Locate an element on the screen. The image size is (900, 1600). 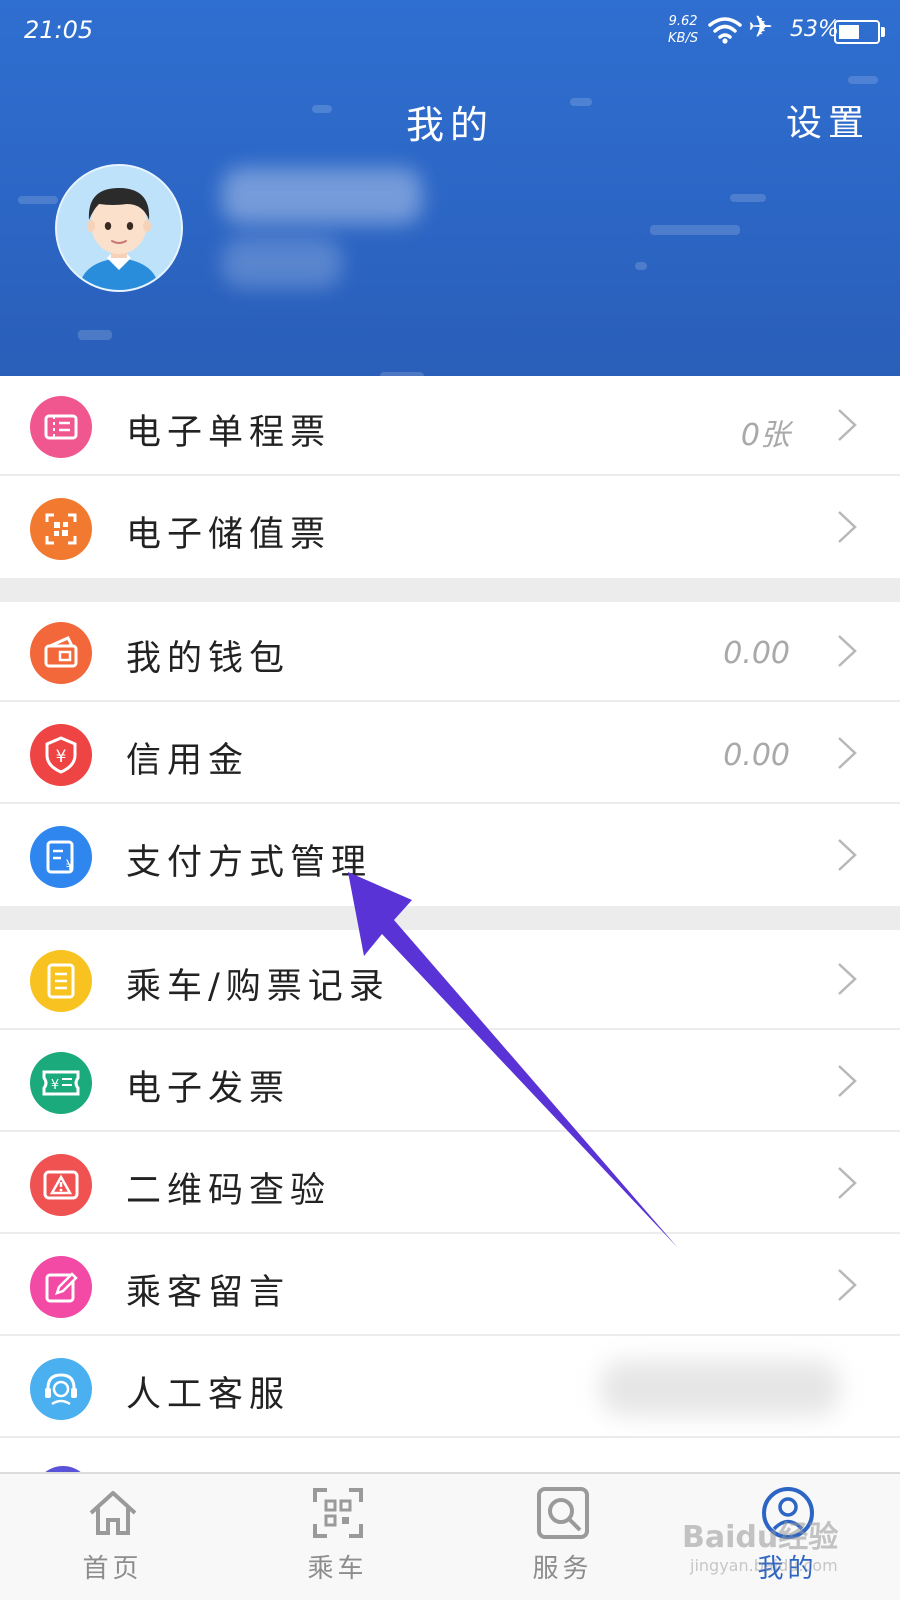
menu-label: 电子单程票 is located at coordinates (229, 433).